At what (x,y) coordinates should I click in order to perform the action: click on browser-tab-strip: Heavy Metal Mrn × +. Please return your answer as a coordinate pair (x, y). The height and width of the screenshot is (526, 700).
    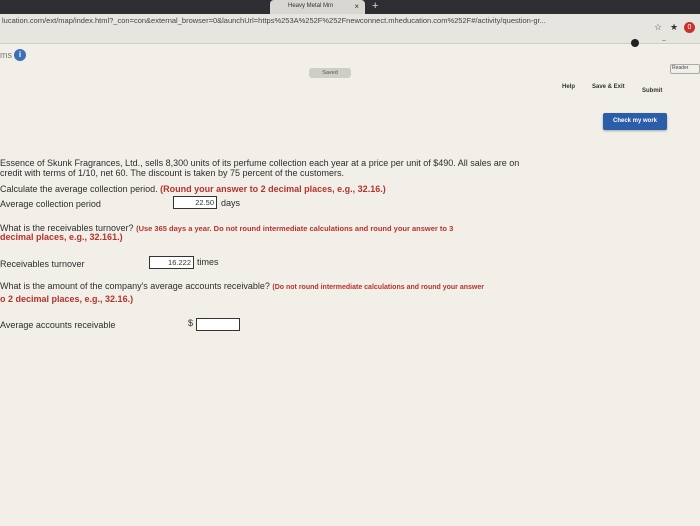
    Looking at the image, I should click on (350, 7).